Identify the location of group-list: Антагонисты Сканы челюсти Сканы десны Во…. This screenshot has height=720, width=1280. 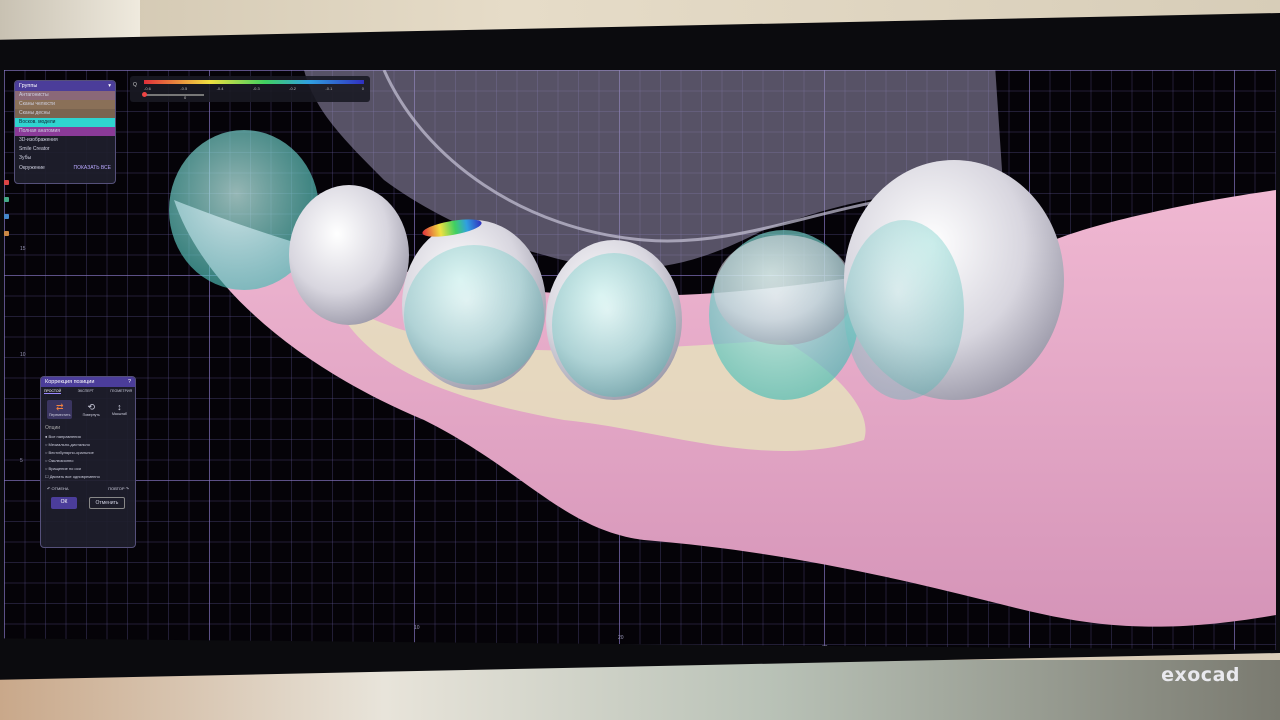
(65, 127).